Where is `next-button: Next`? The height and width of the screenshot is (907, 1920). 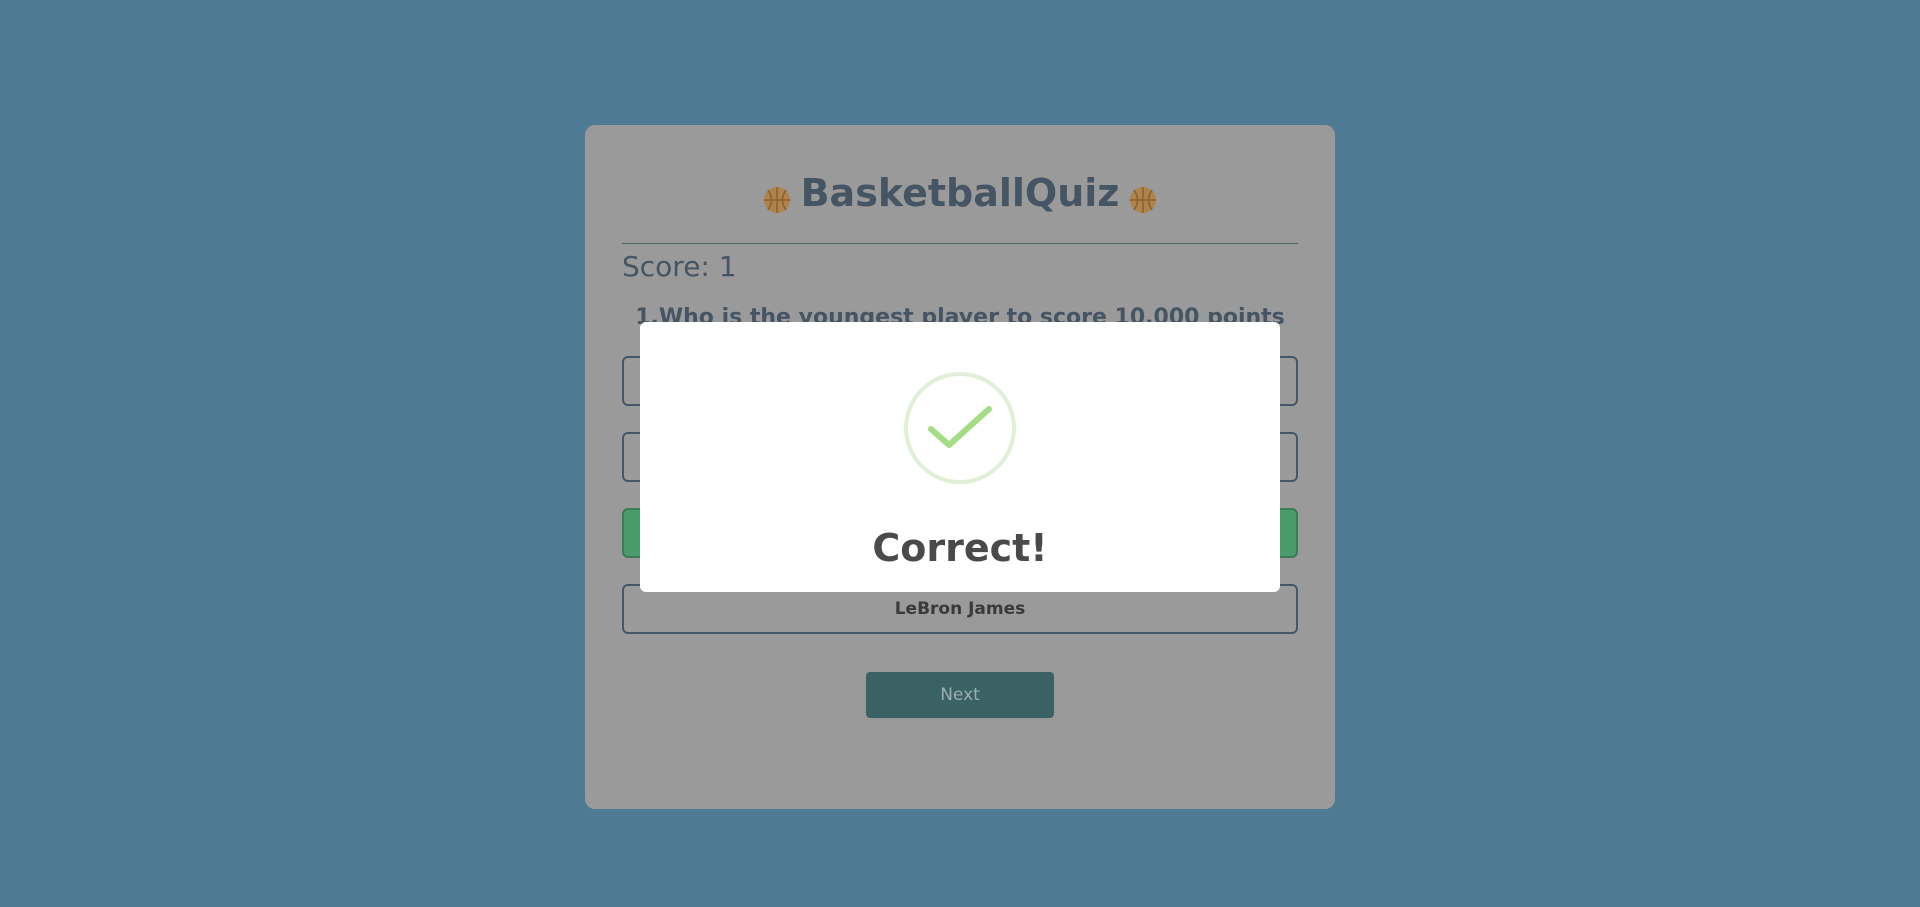
next-button: Next is located at coordinates (960, 695).